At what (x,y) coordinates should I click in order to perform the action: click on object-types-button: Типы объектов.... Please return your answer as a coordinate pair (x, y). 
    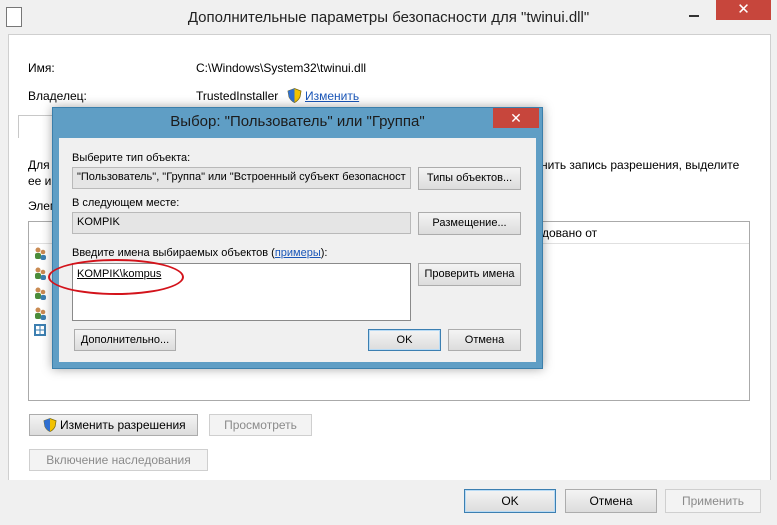
    Looking at the image, I should click on (469, 178).